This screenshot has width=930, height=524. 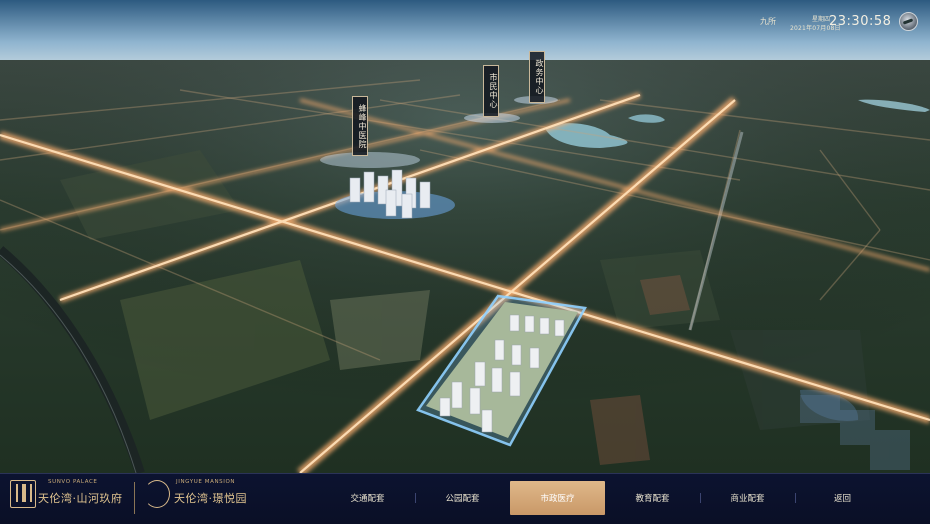 I want to click on brand-left-cn: 天伦湾·山河玖府, so click(x=80, y=498).